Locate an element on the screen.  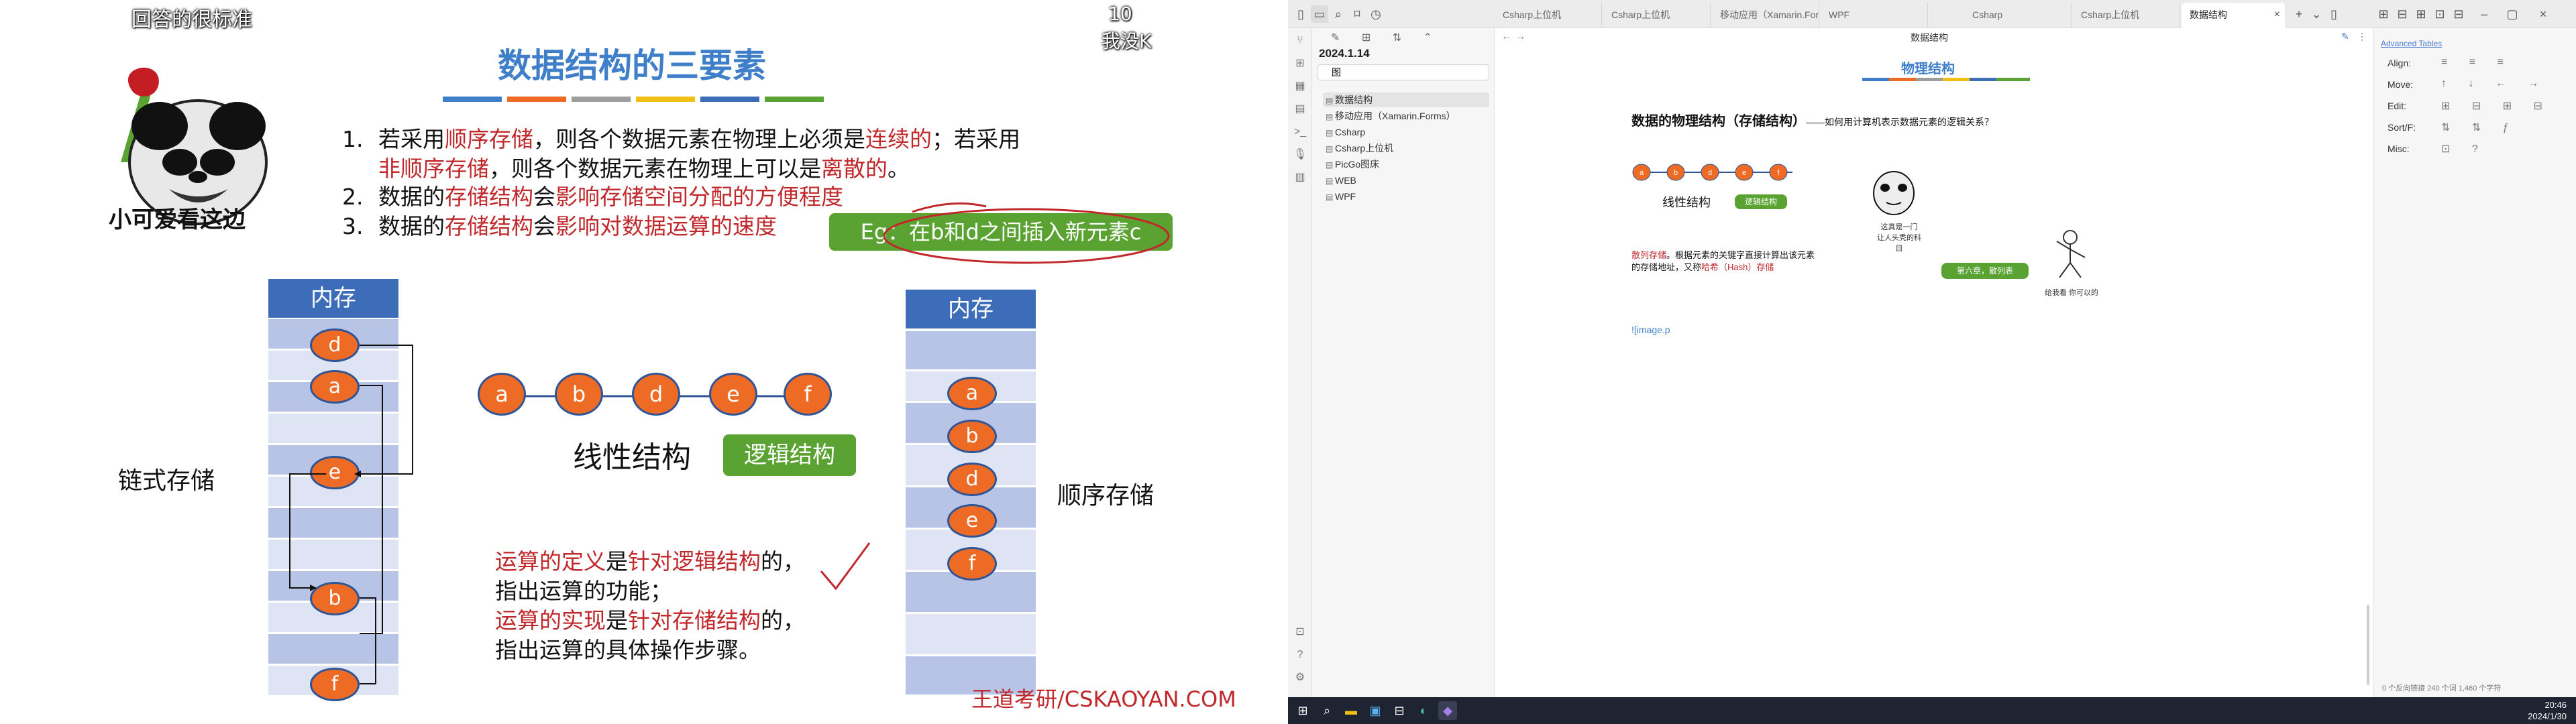
seq-node-e: e is located at coordinates (972, 521).